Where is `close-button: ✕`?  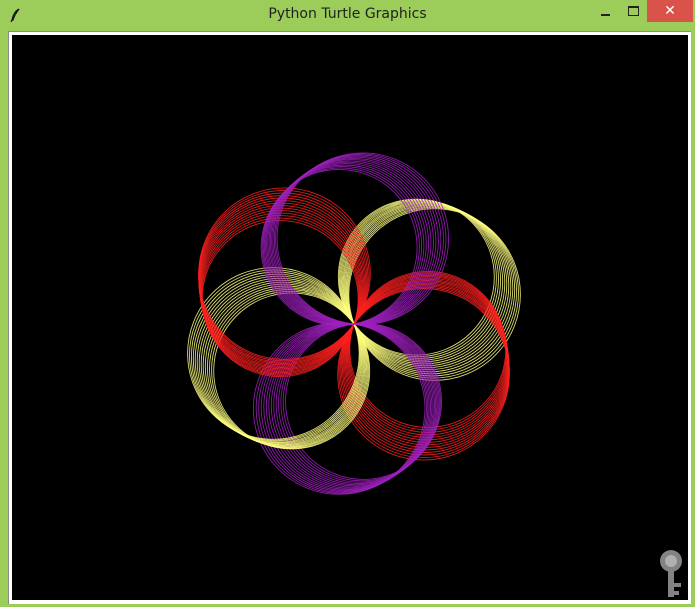 close-button: ✕ is located at coordinates (670, 11).